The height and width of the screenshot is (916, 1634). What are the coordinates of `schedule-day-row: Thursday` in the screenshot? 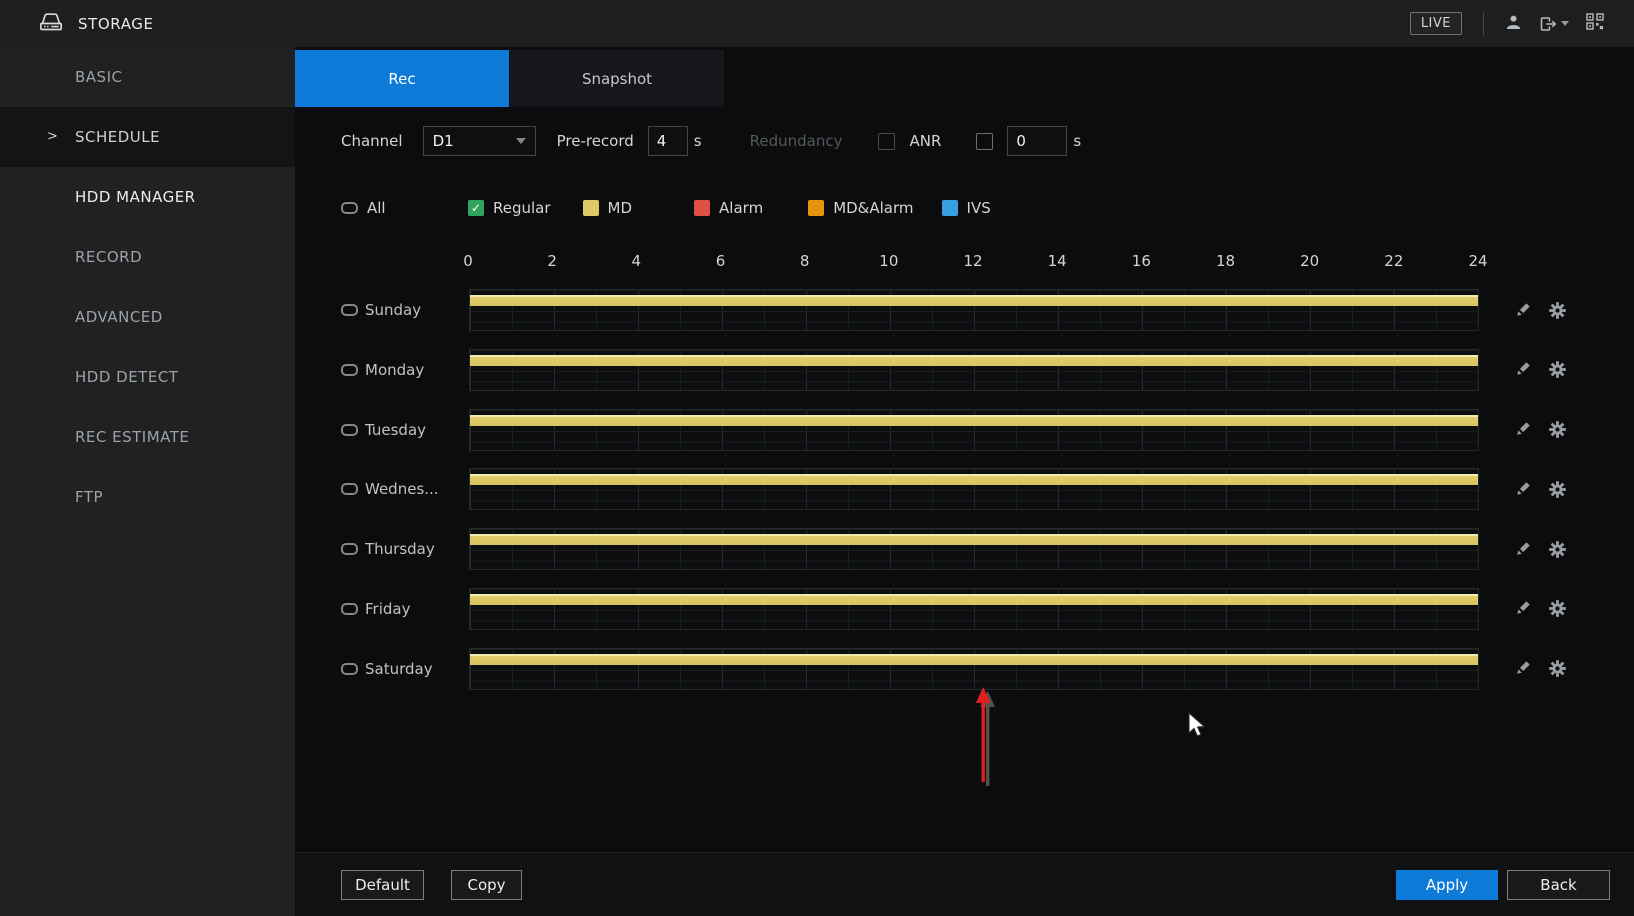 It's located at (964, 549).